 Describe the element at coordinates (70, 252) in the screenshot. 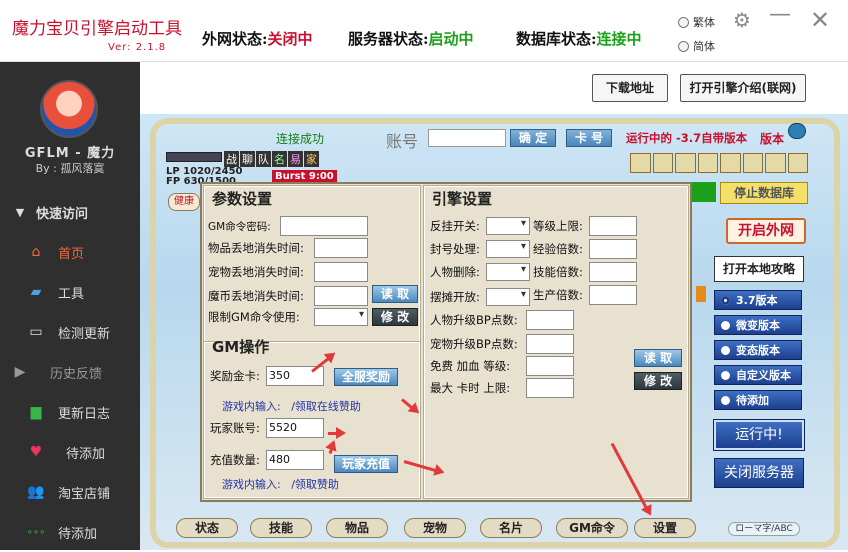

I see `sidebar-item-home: ⌂ 首页` at that location.